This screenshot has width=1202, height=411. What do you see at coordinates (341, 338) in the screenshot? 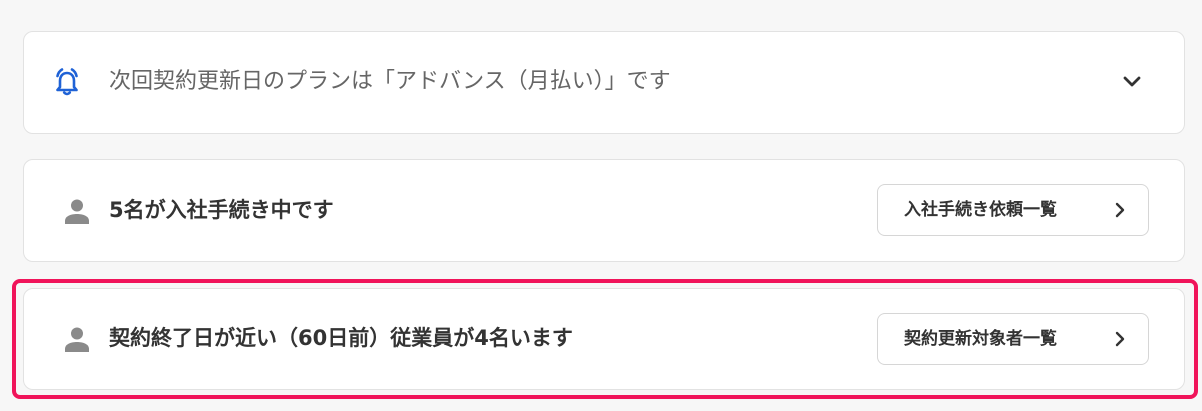
I see `contract-expiry-text: 契約終了日が近い（60日前）従業員が4名います` at bounding box center [341, 338].